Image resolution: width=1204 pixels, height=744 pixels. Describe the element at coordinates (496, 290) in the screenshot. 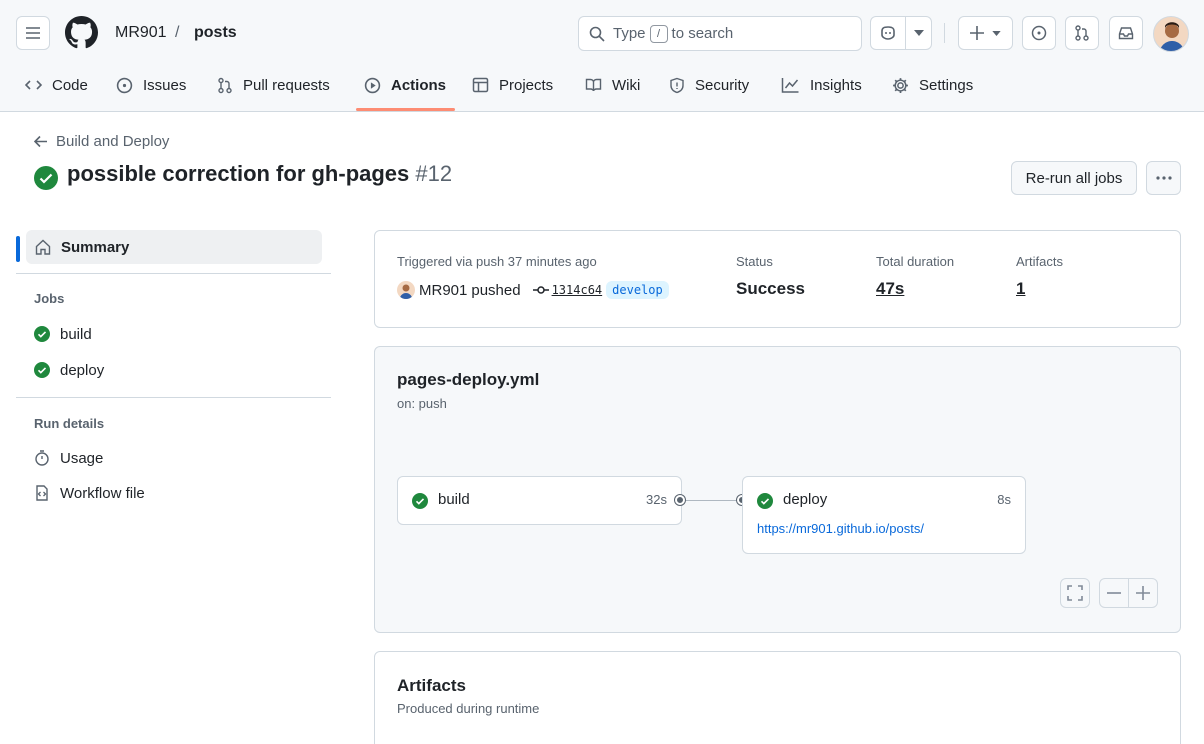

I see `push-action: pushed` at that location.